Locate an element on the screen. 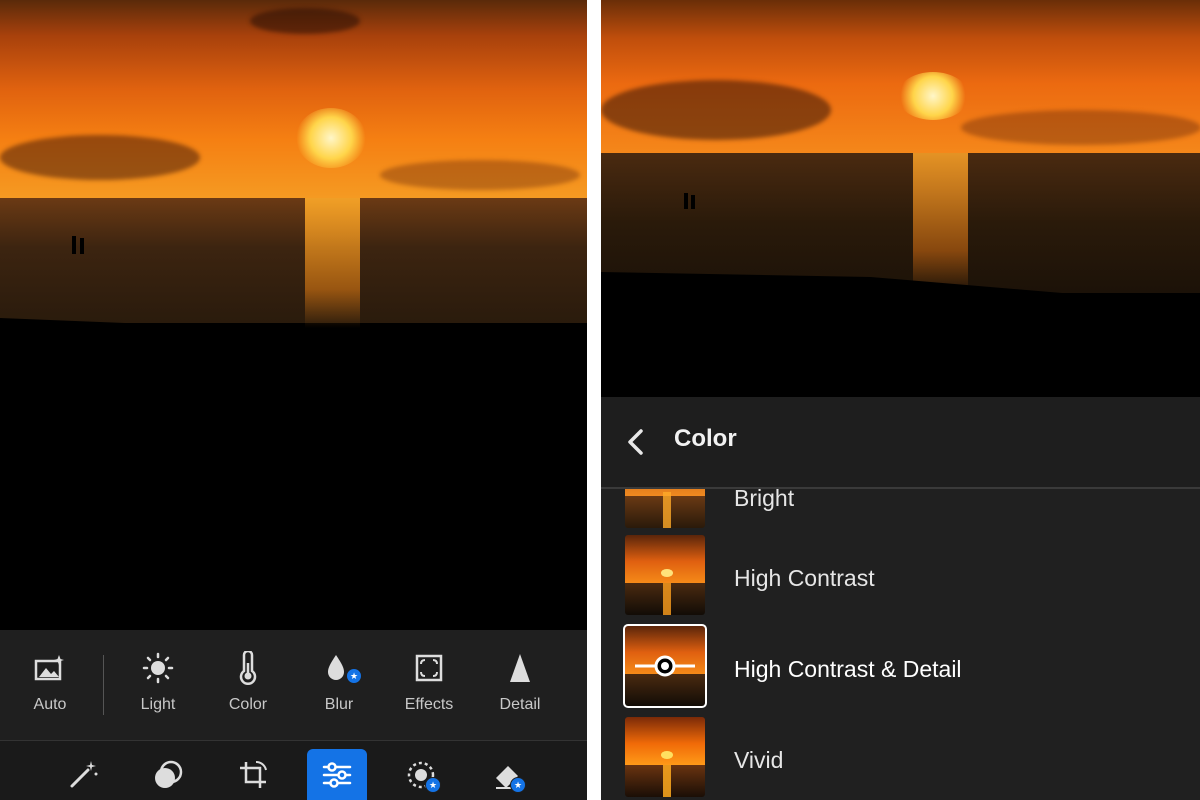 This screenshot has width=1200, height=800. tool-auto-label: Auto is located at coordinates (50, 704).